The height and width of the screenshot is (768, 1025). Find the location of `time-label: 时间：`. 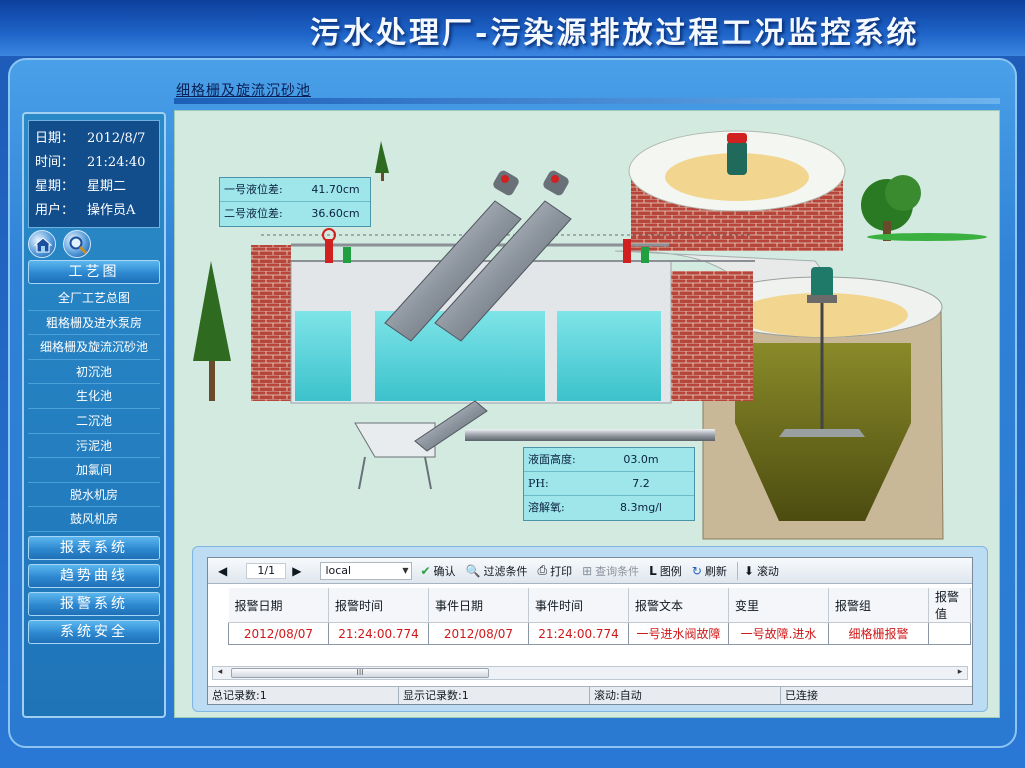

time-label: 时间： is located at coordinates (55, 162).